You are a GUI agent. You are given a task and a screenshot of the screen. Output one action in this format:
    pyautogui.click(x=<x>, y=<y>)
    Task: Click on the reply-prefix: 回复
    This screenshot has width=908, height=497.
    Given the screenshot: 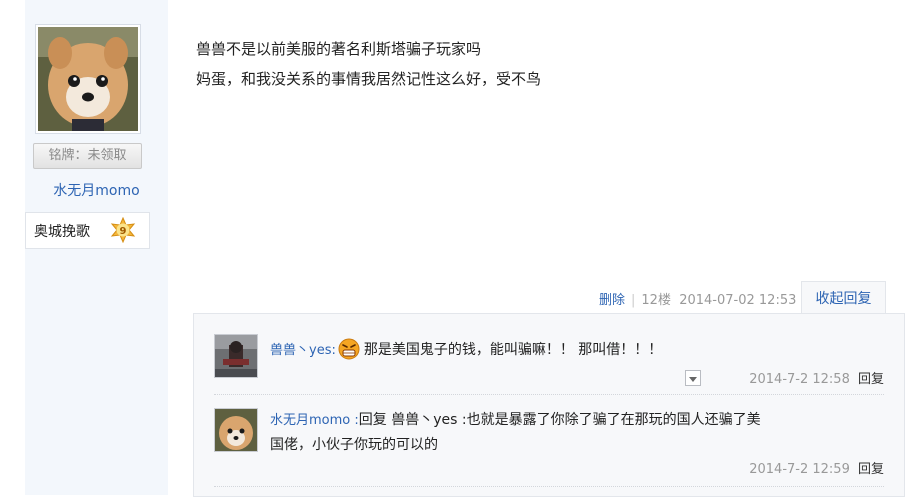 What is the action you would take?
    pyautogui.click(x=375, y=420)
    